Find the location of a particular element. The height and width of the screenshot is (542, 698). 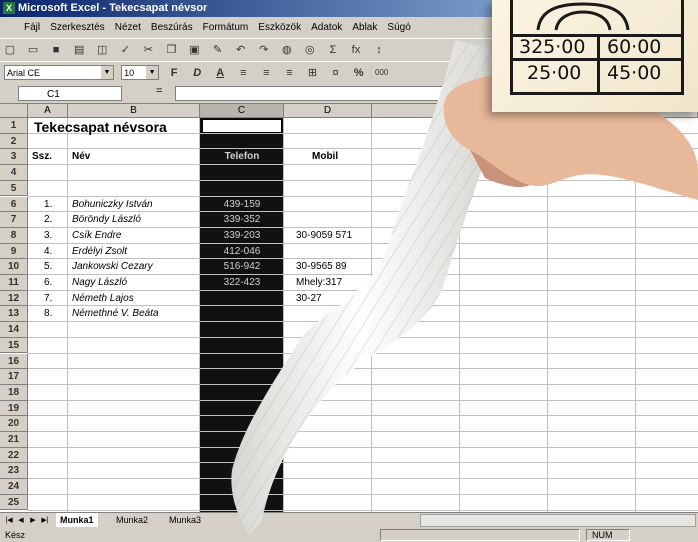

row-header: 12 is located at coordinates (14, 298).